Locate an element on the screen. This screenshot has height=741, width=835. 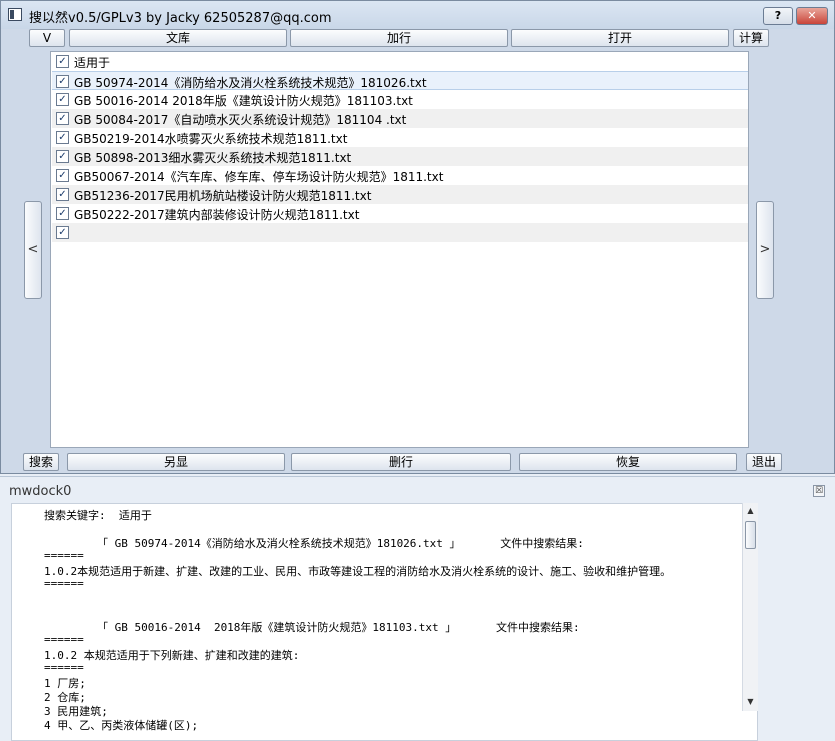
list-item: ✓ is located at coordinates (400, 232).